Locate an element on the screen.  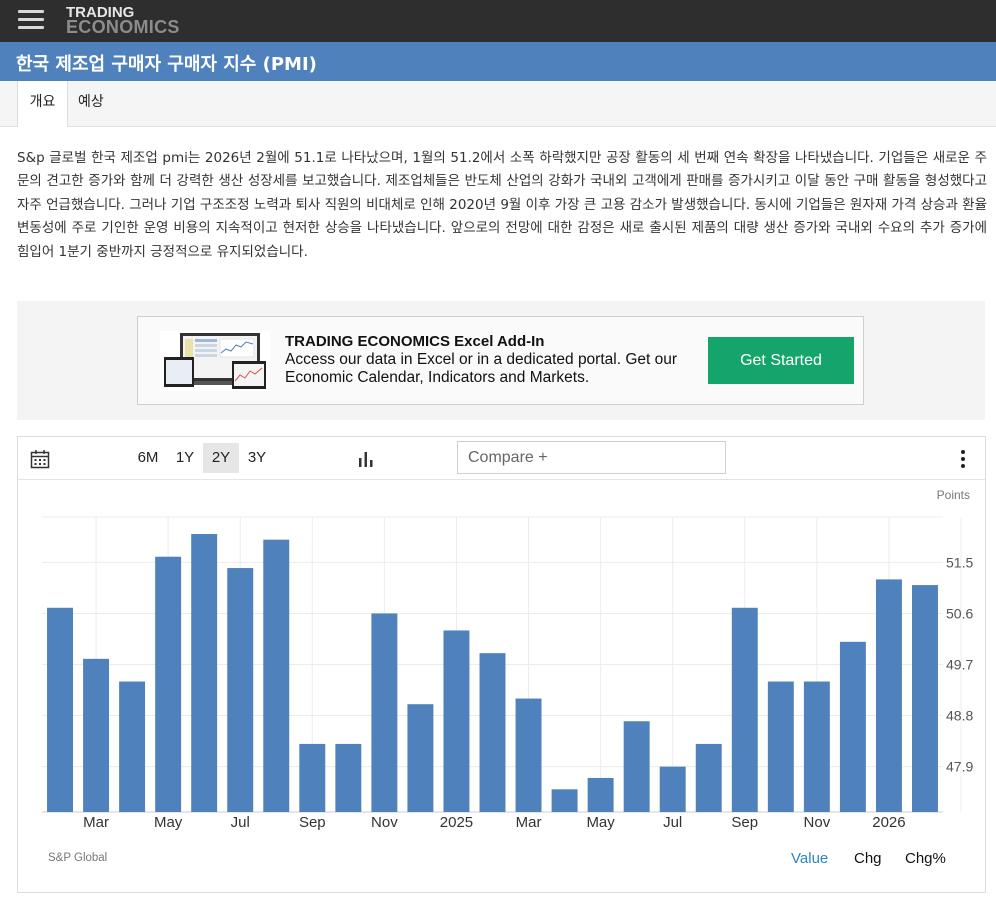
promo-title: TRADING ECONOMICS Excel Add-In is located at coordinates (415, 341).